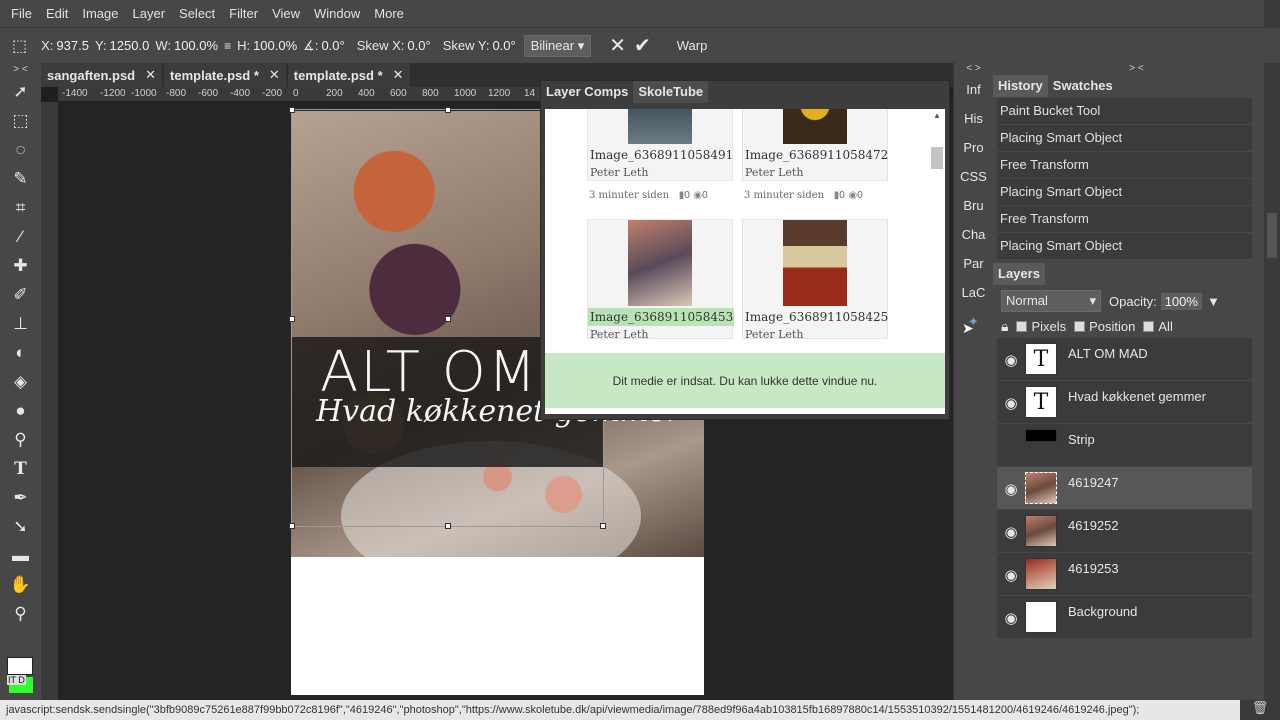 Image resolution: width=1280 pixels, height=720 pixels. Describe the element at coordinates (389, 13) in the screenshot. I see `menu-more: More` at that location.